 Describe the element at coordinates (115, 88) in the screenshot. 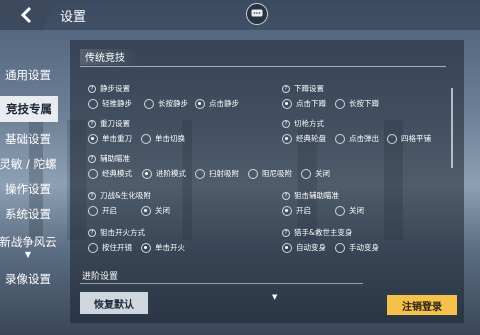

I see `setting-label: 静步设置` at that location.